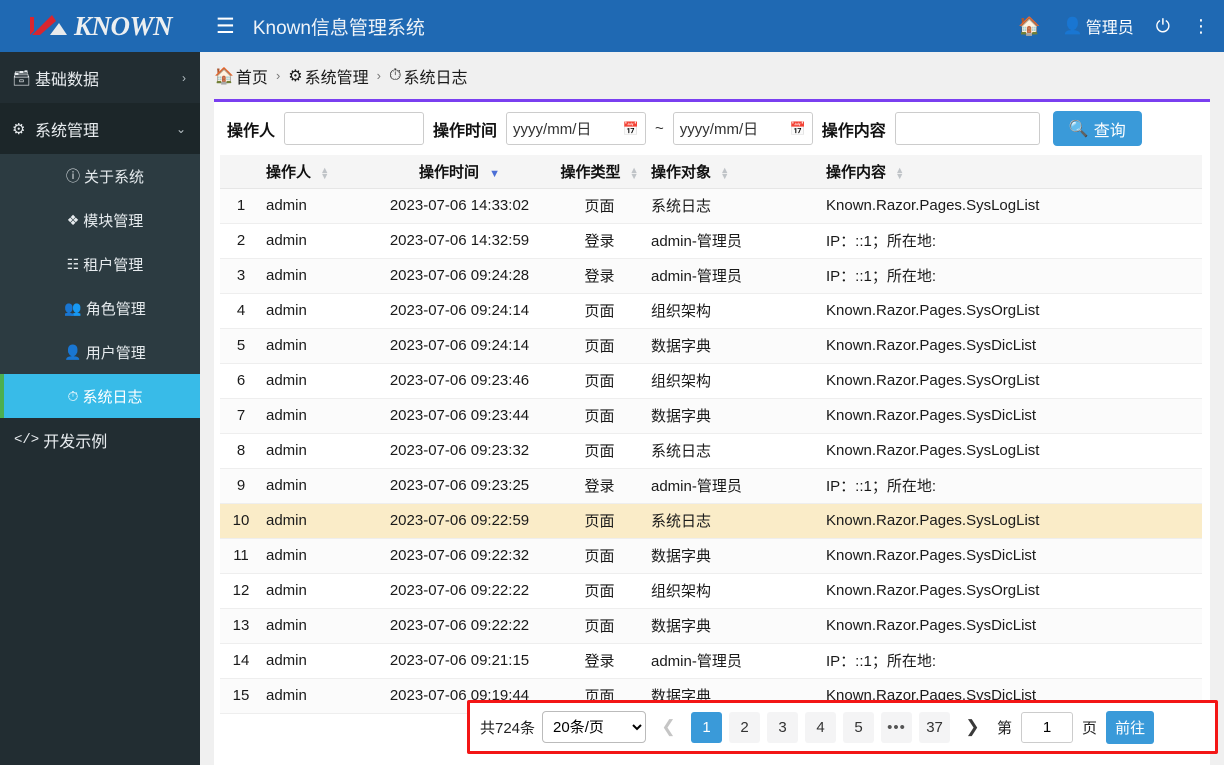 The image size is (1224, 765). I want to click on row-index: 1, so click(241, 206).